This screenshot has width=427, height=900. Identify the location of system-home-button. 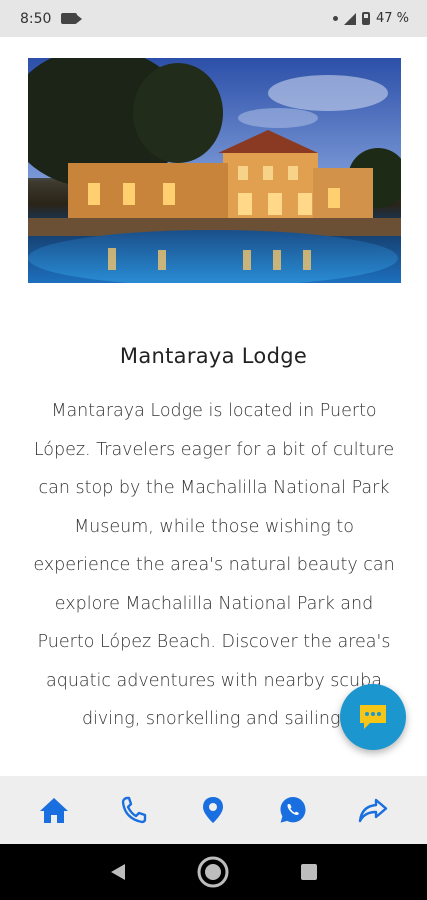
(213, 872).